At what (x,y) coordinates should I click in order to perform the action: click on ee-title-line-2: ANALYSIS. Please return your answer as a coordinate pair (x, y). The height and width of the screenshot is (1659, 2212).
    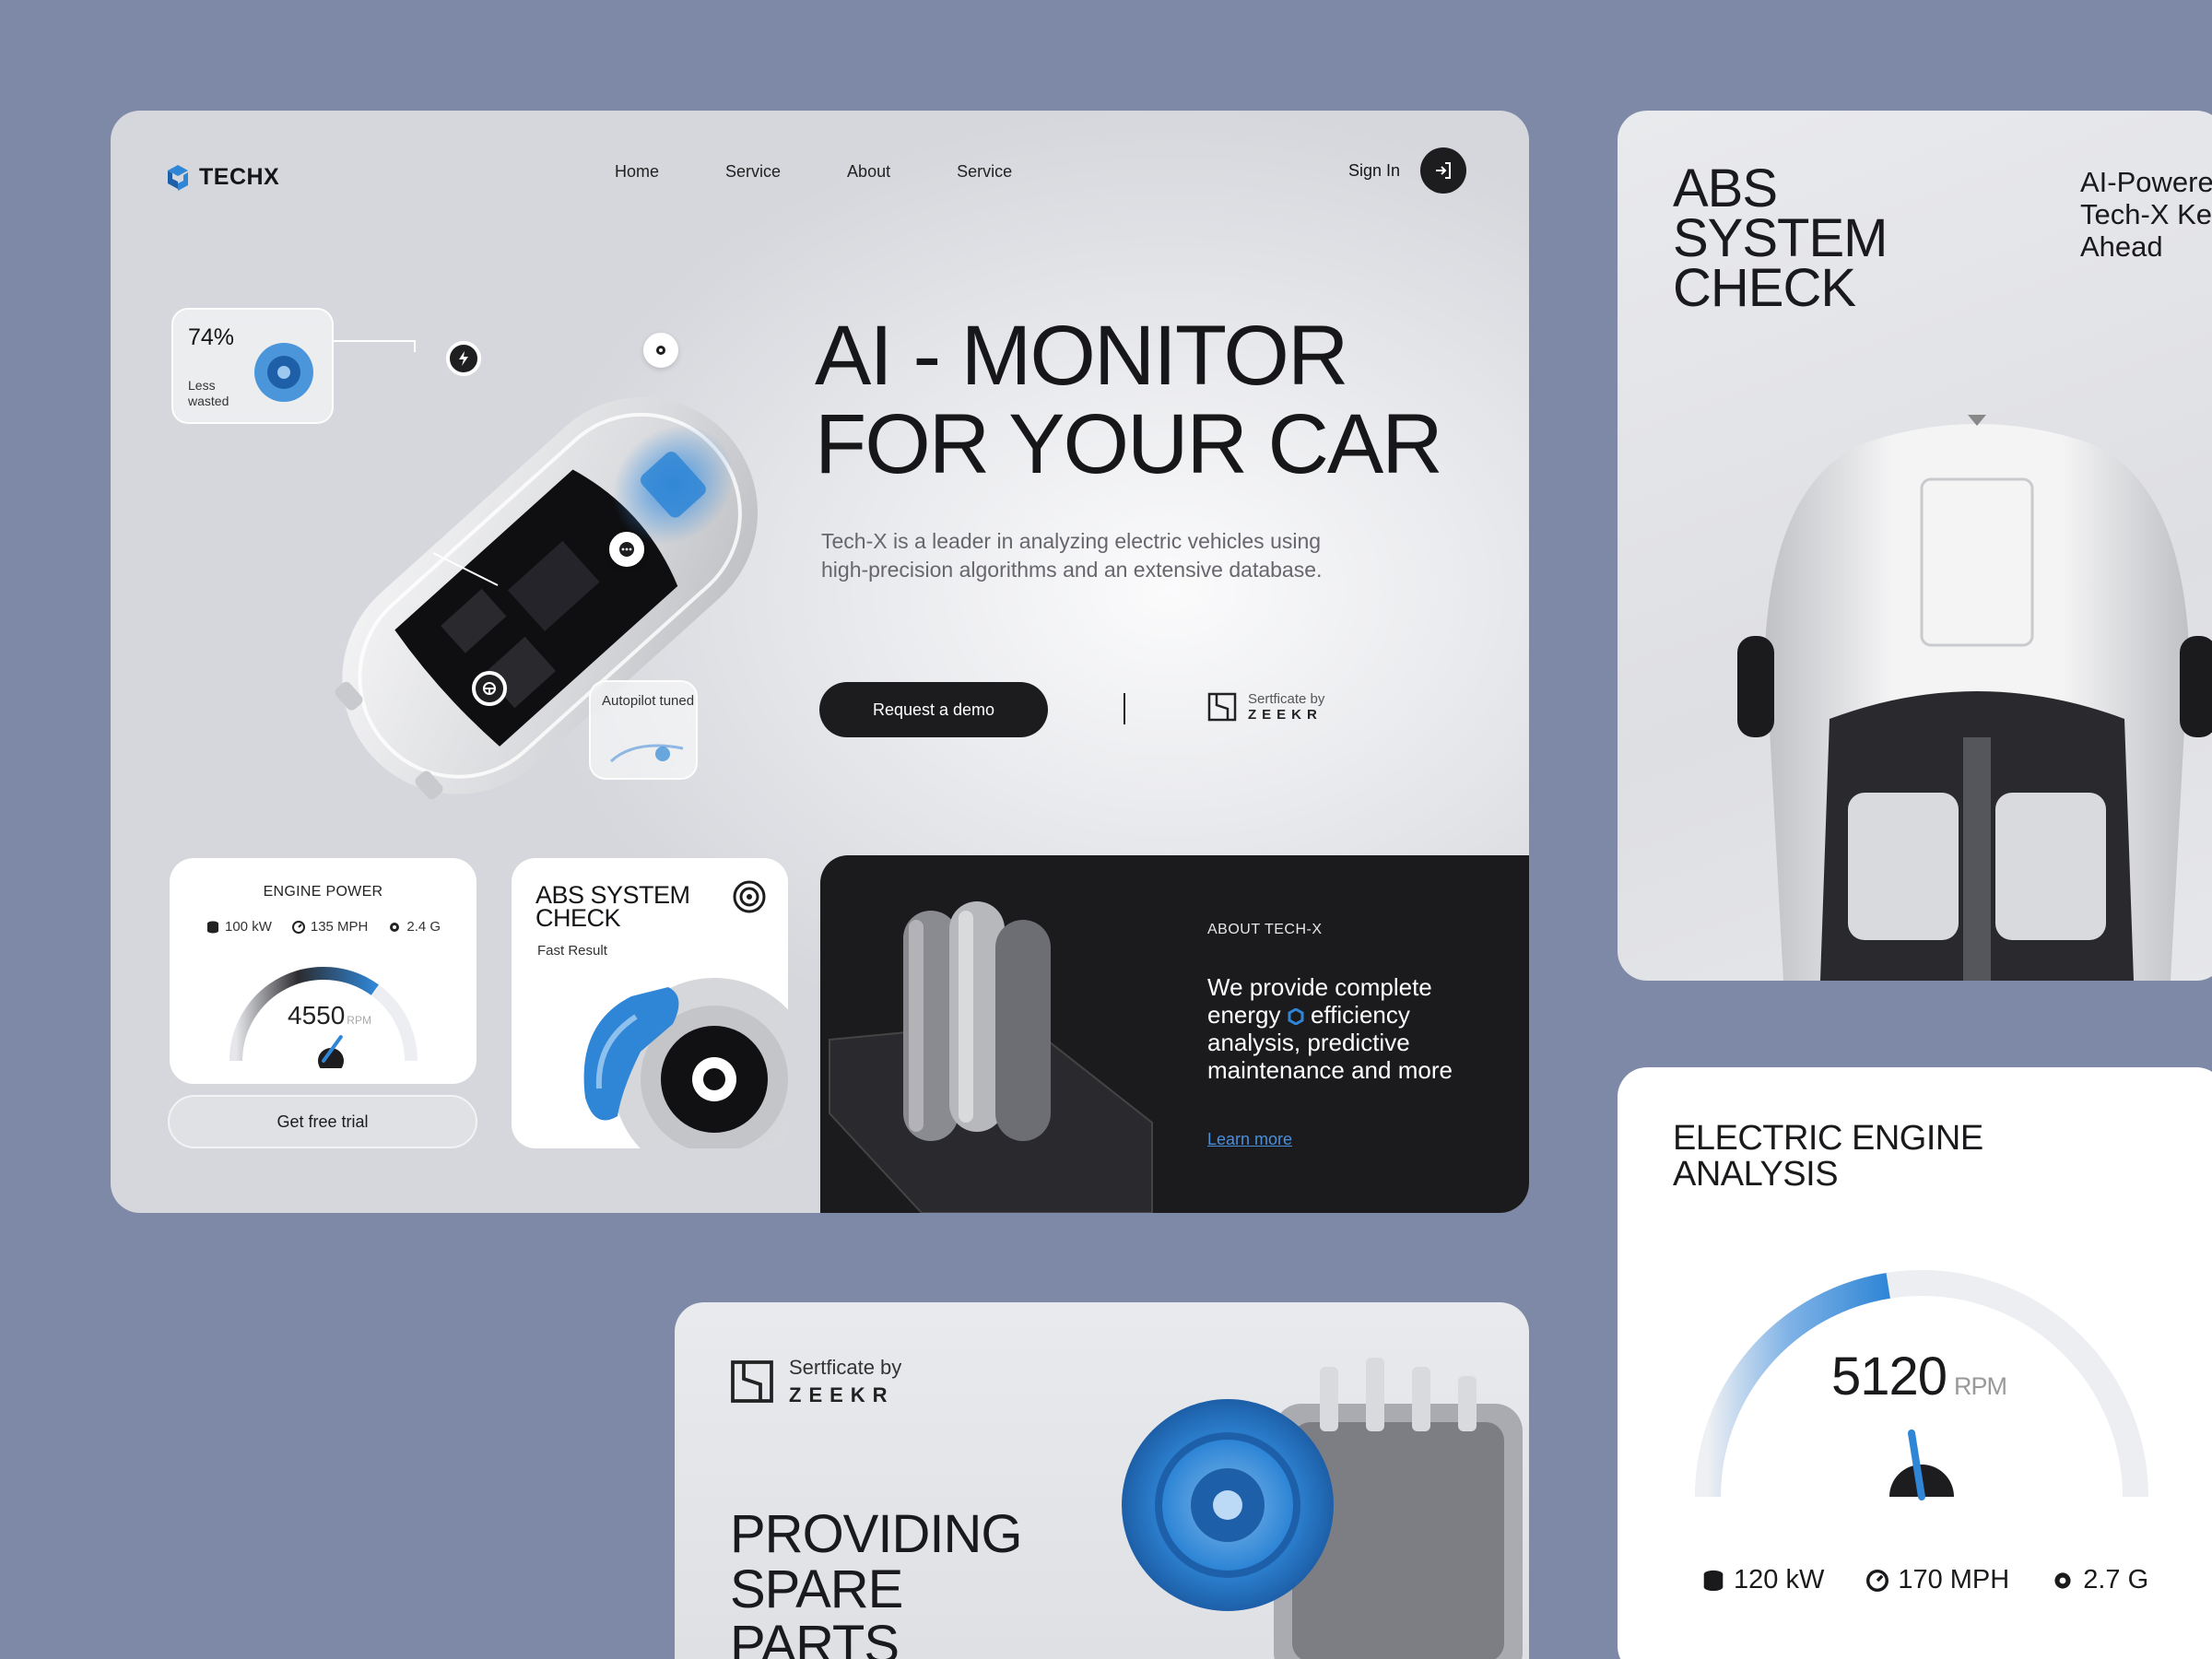
    Looking at the image, I should click on (1756, 1174).